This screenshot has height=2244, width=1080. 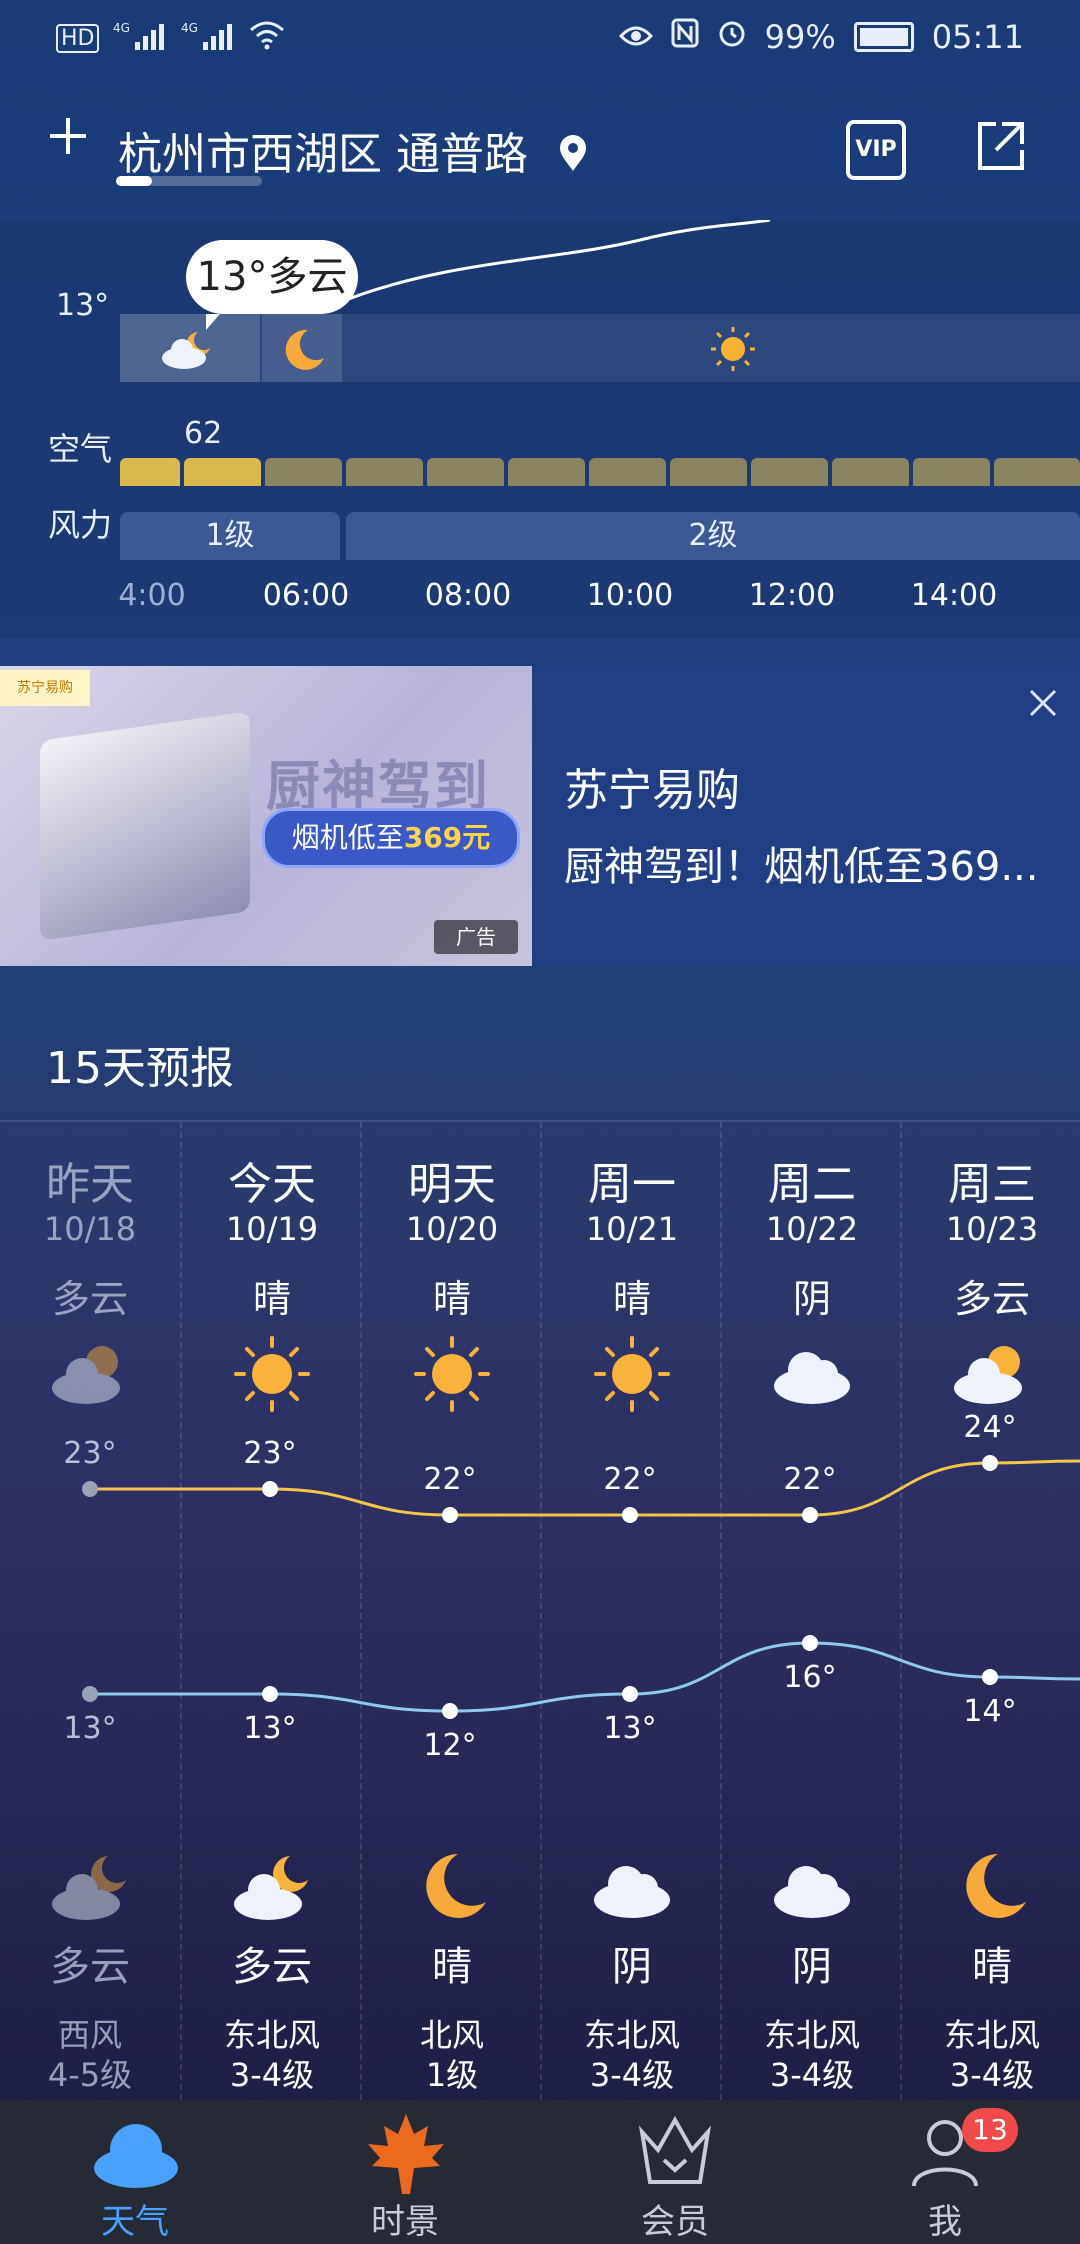 What do you see at coordinates (989, 1427) in the screenshot?
I see `high-temp-label: 24°` at bounding box center [989, 1427].